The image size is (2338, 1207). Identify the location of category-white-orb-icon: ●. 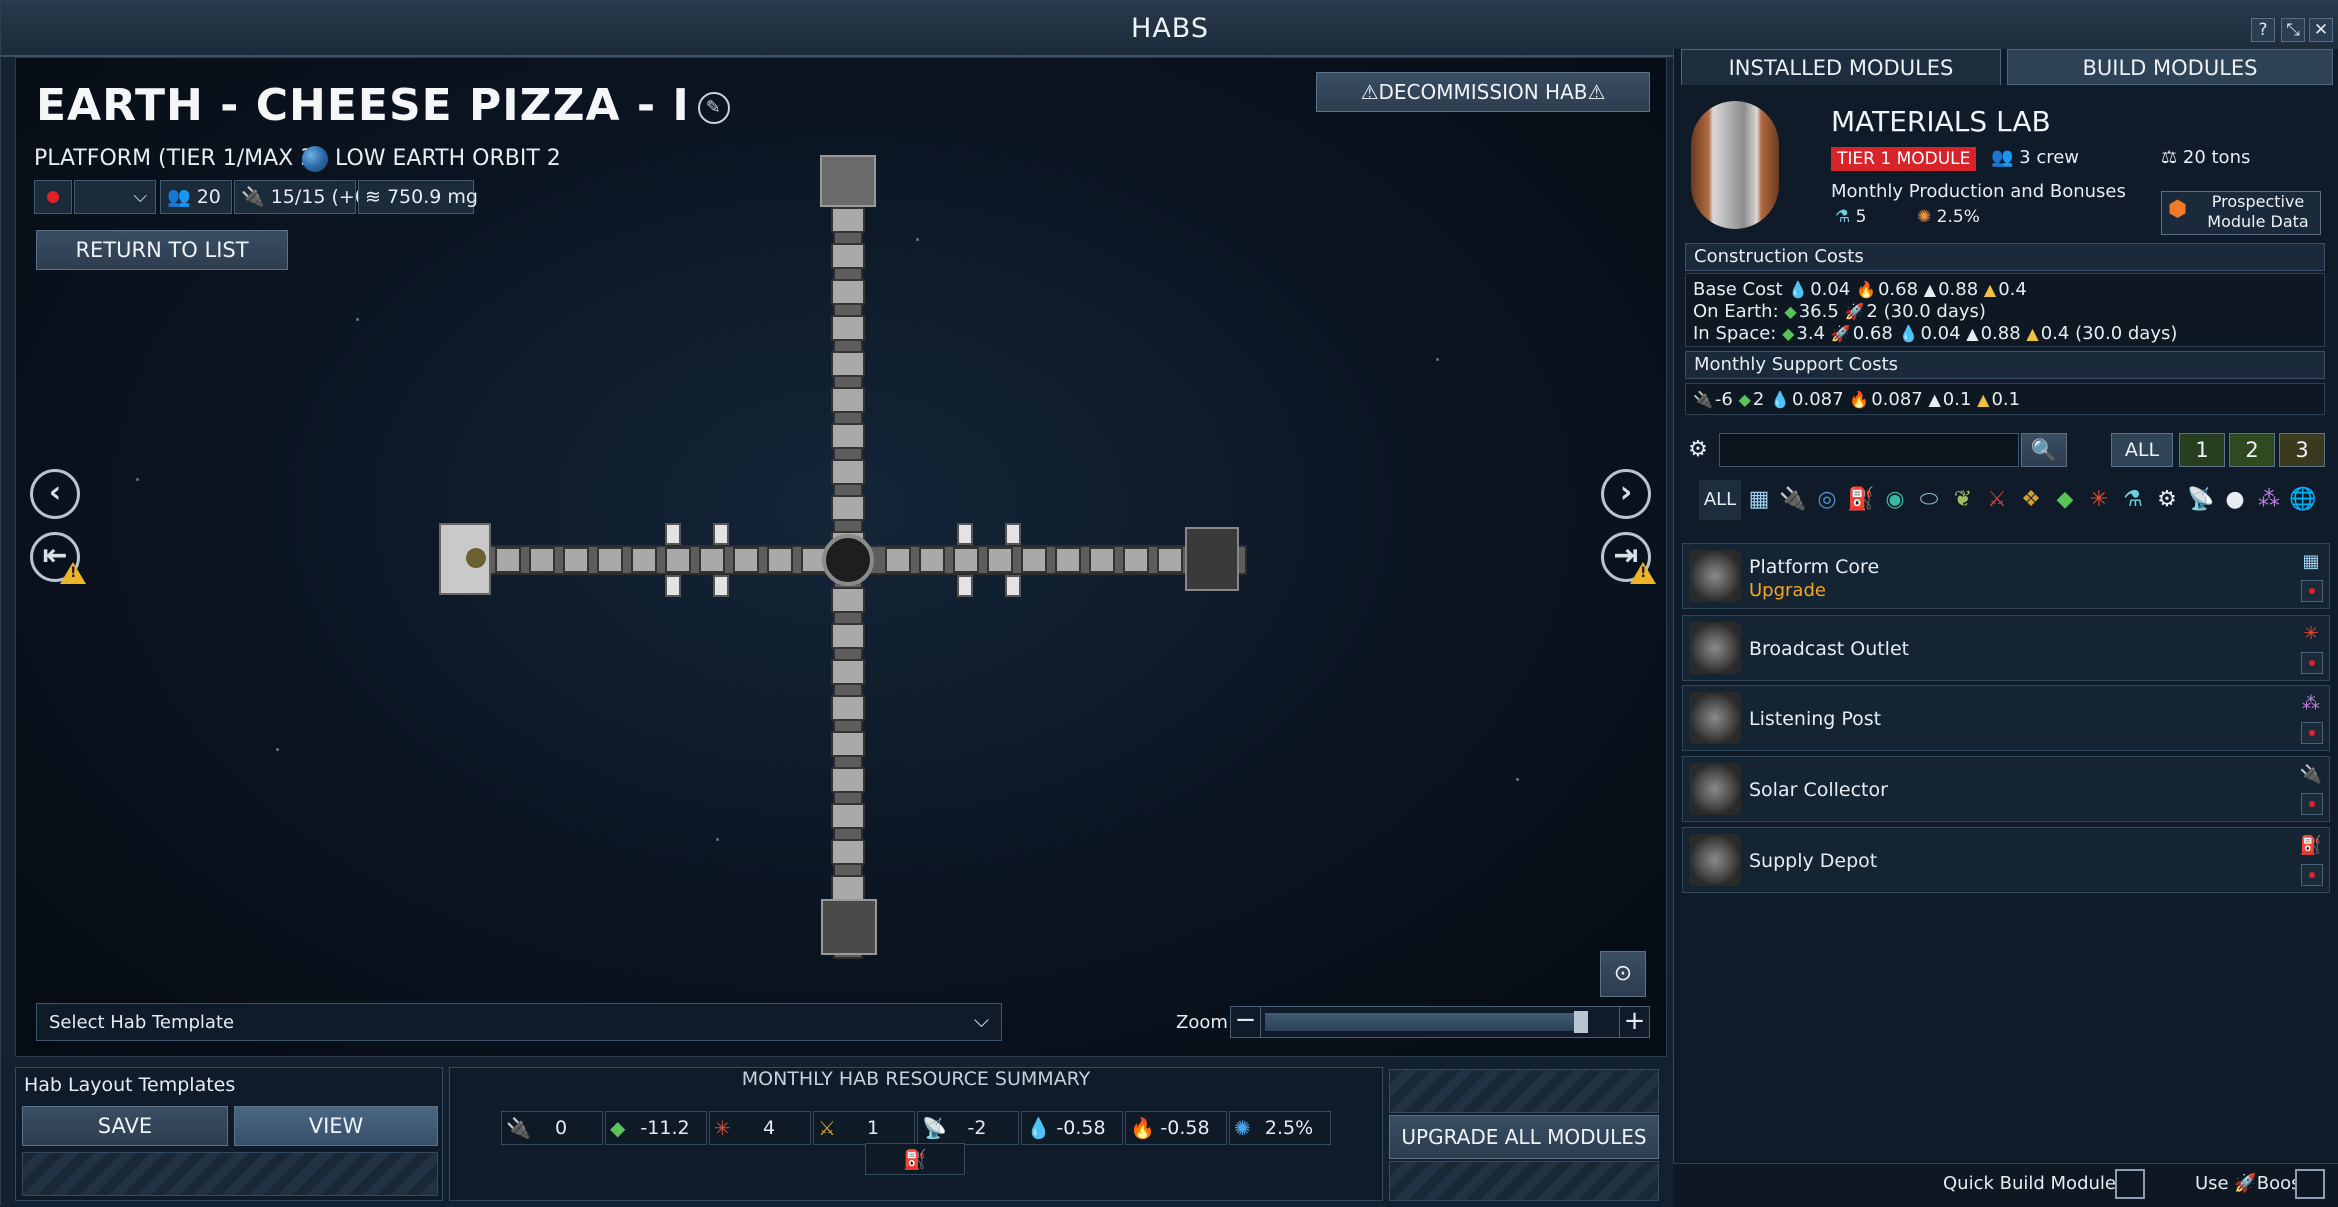
(2235, 500).